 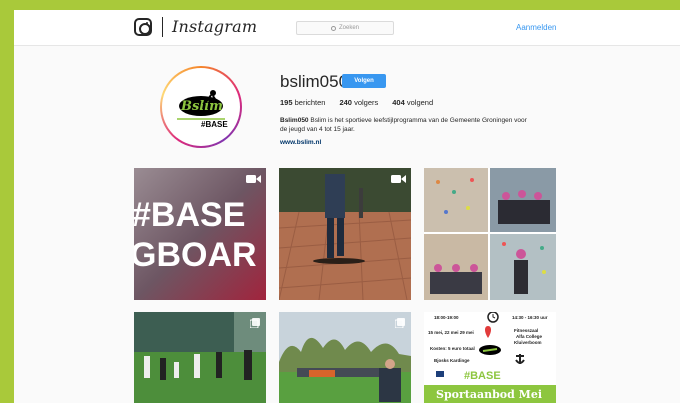 I want to click on top-navigation-bar: Instagram Zoeken Aanmelden, so click(x=347, y=28).